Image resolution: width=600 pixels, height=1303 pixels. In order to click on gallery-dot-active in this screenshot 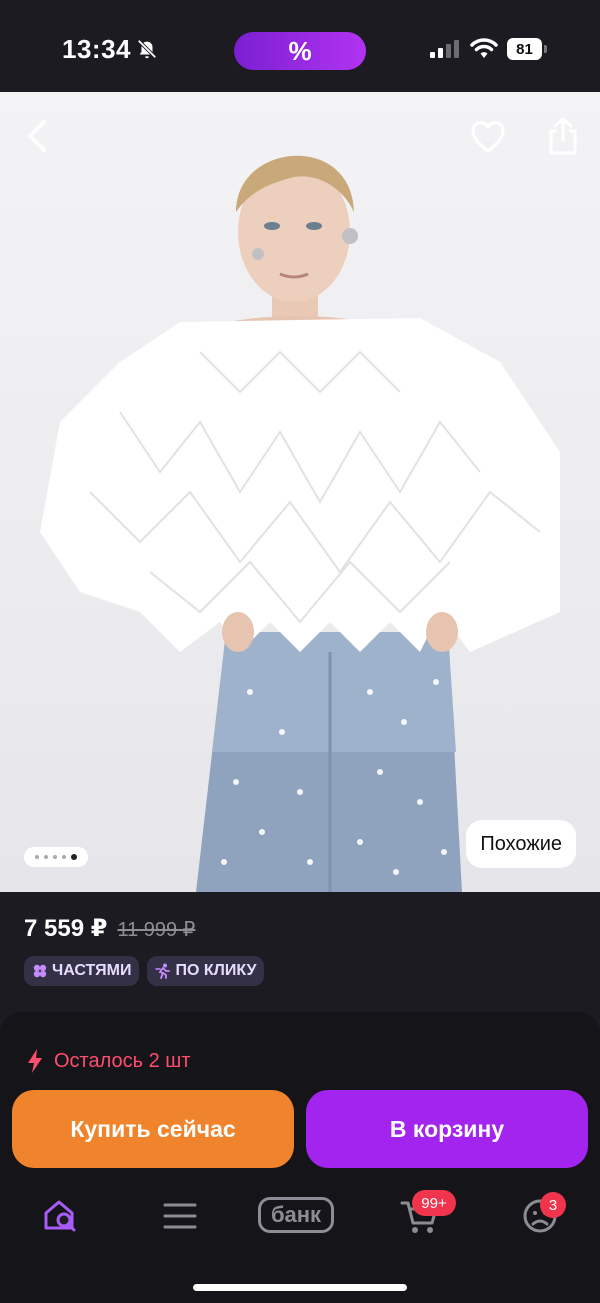, I will do `click(74, 857)`.